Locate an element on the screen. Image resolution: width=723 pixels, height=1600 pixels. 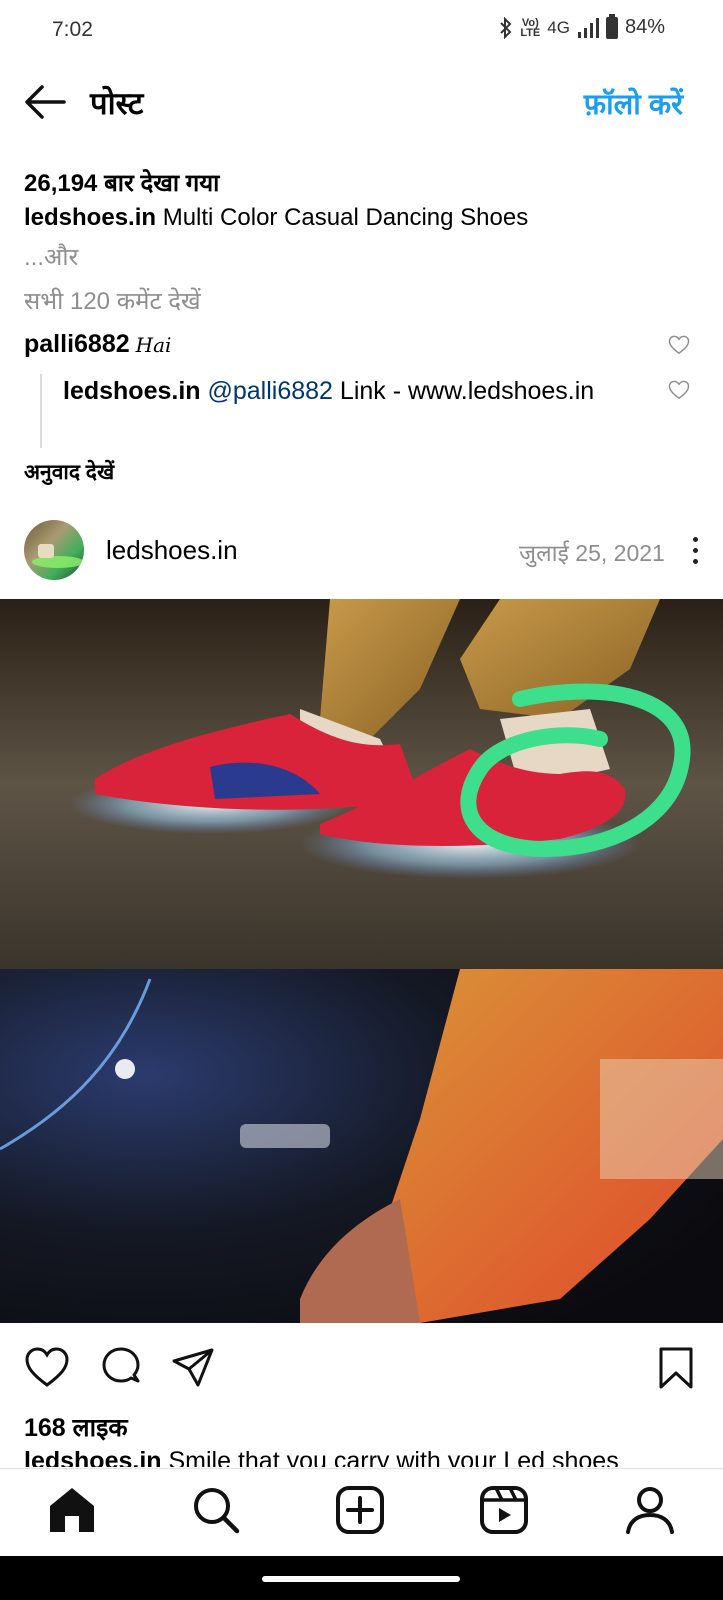
profile-icon is located at coordinates (650, 1510).